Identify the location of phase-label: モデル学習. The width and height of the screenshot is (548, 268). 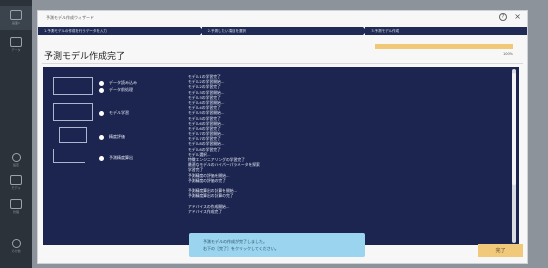
(119, 112).